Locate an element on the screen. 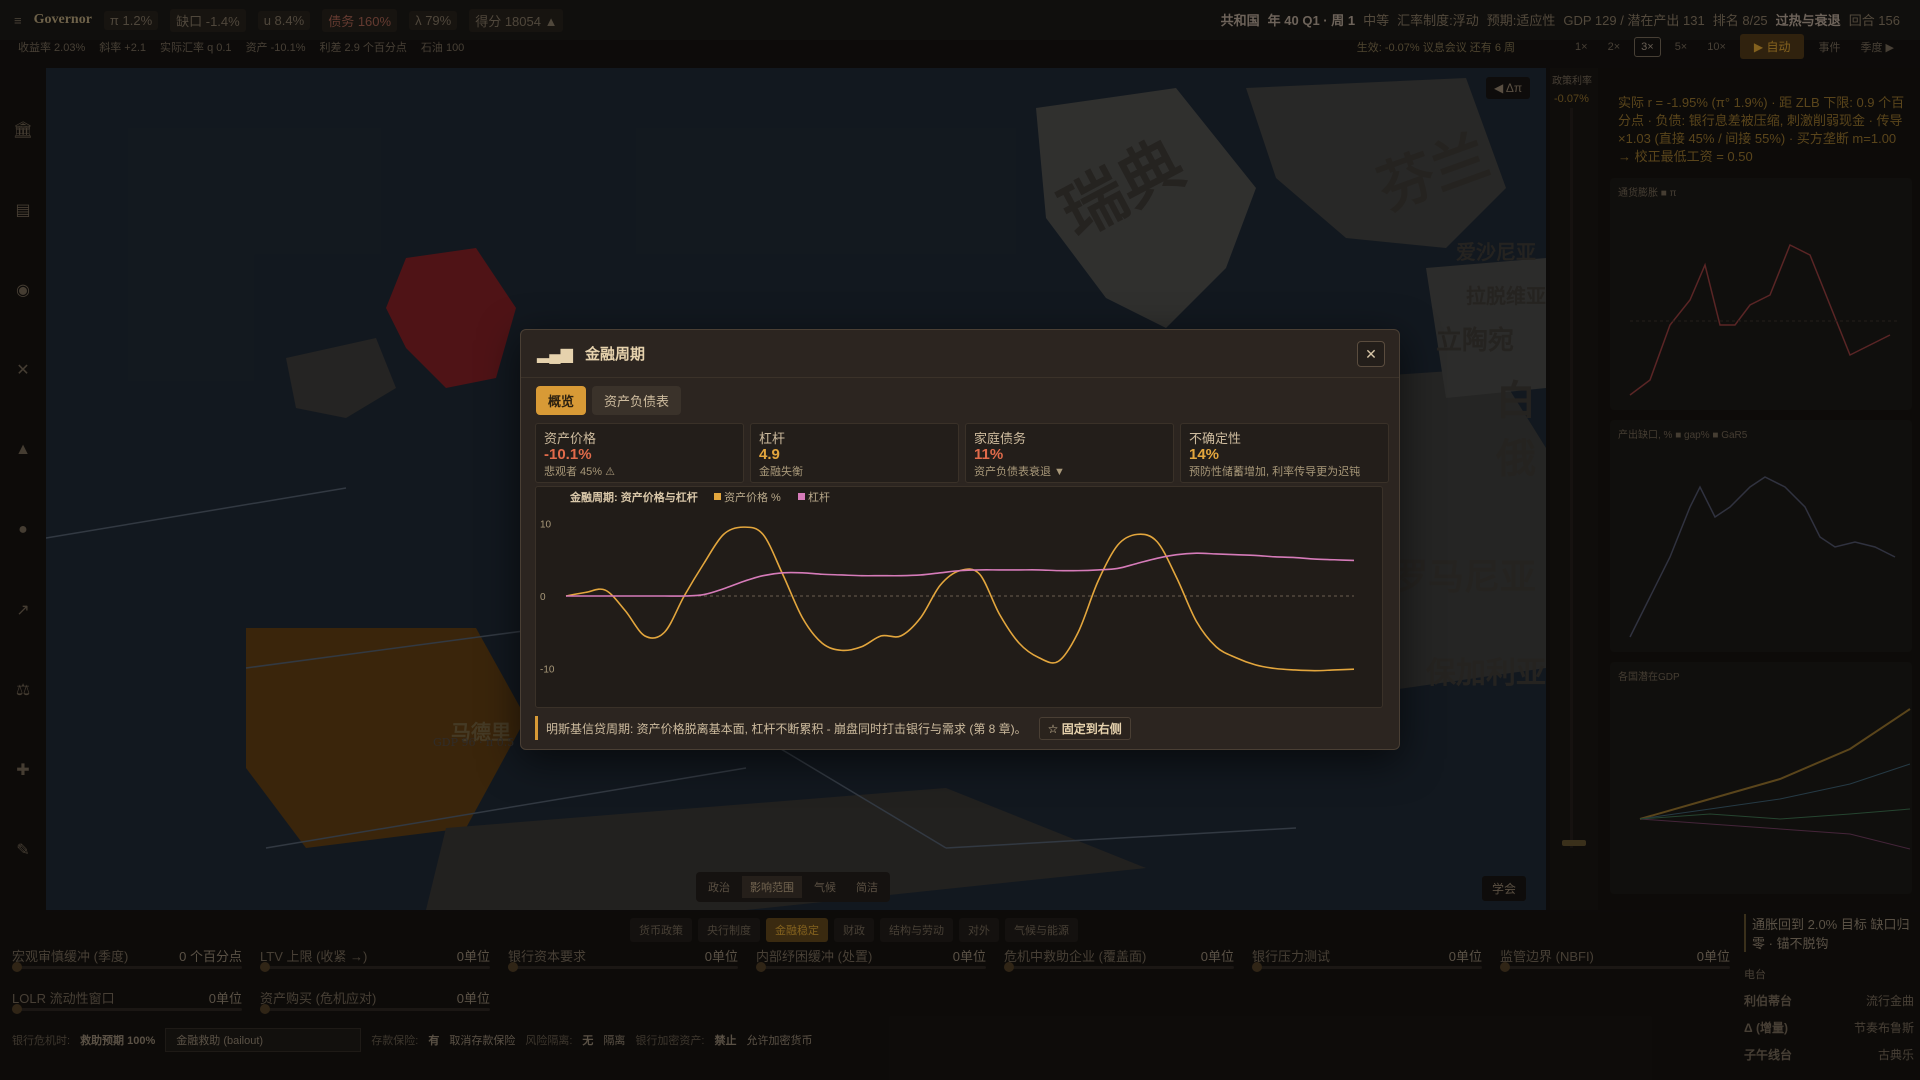 The image size is (1920, 1080). series-line-asset-price is located at coordinates (960, 599).